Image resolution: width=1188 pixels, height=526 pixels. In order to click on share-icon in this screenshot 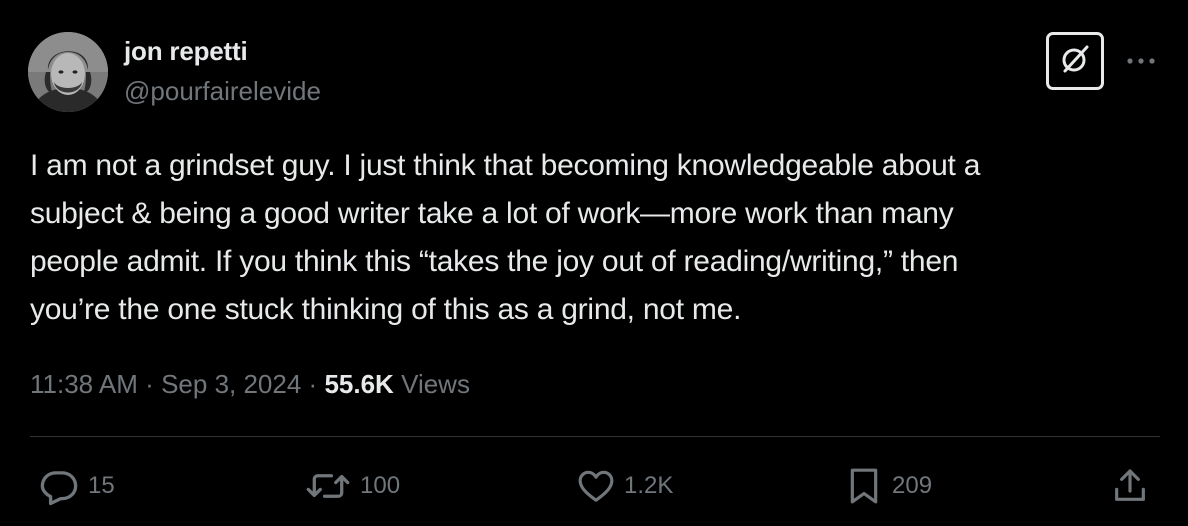, I will do `click(1130, 486)`.